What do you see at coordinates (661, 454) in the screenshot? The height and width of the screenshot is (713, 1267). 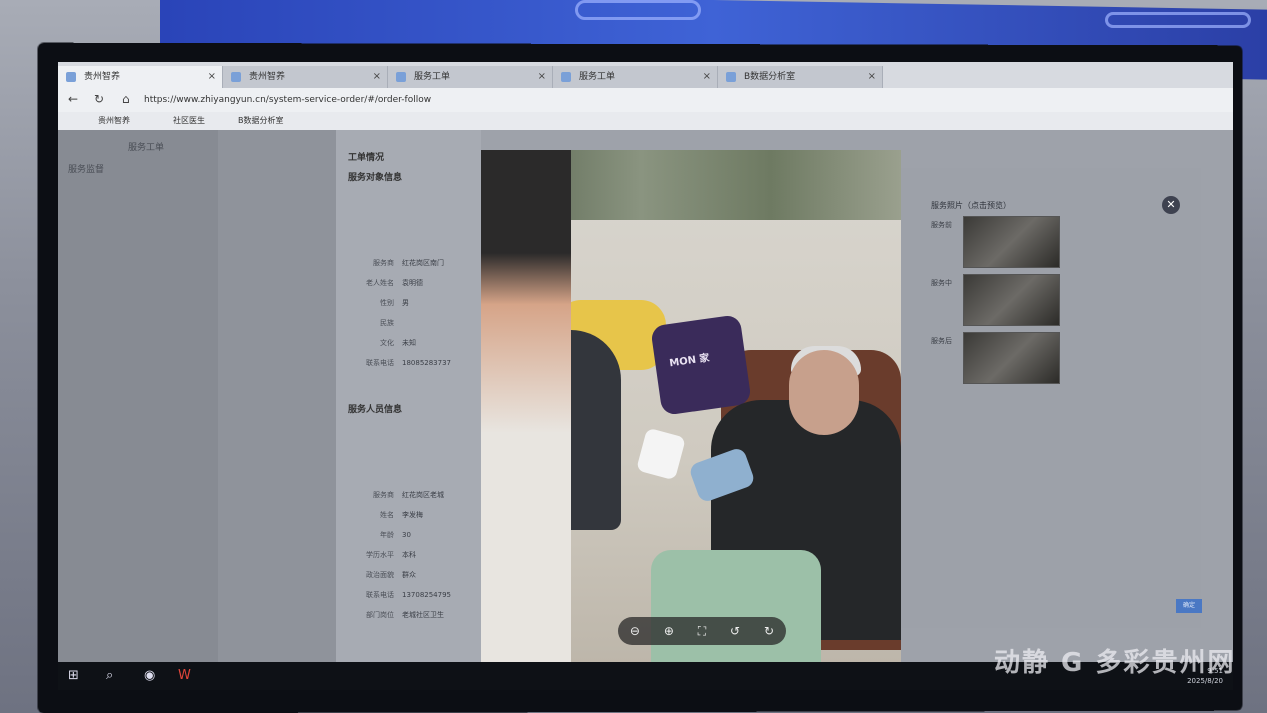 I see `photo-bp-monitor` at bounding box center [661, 454].